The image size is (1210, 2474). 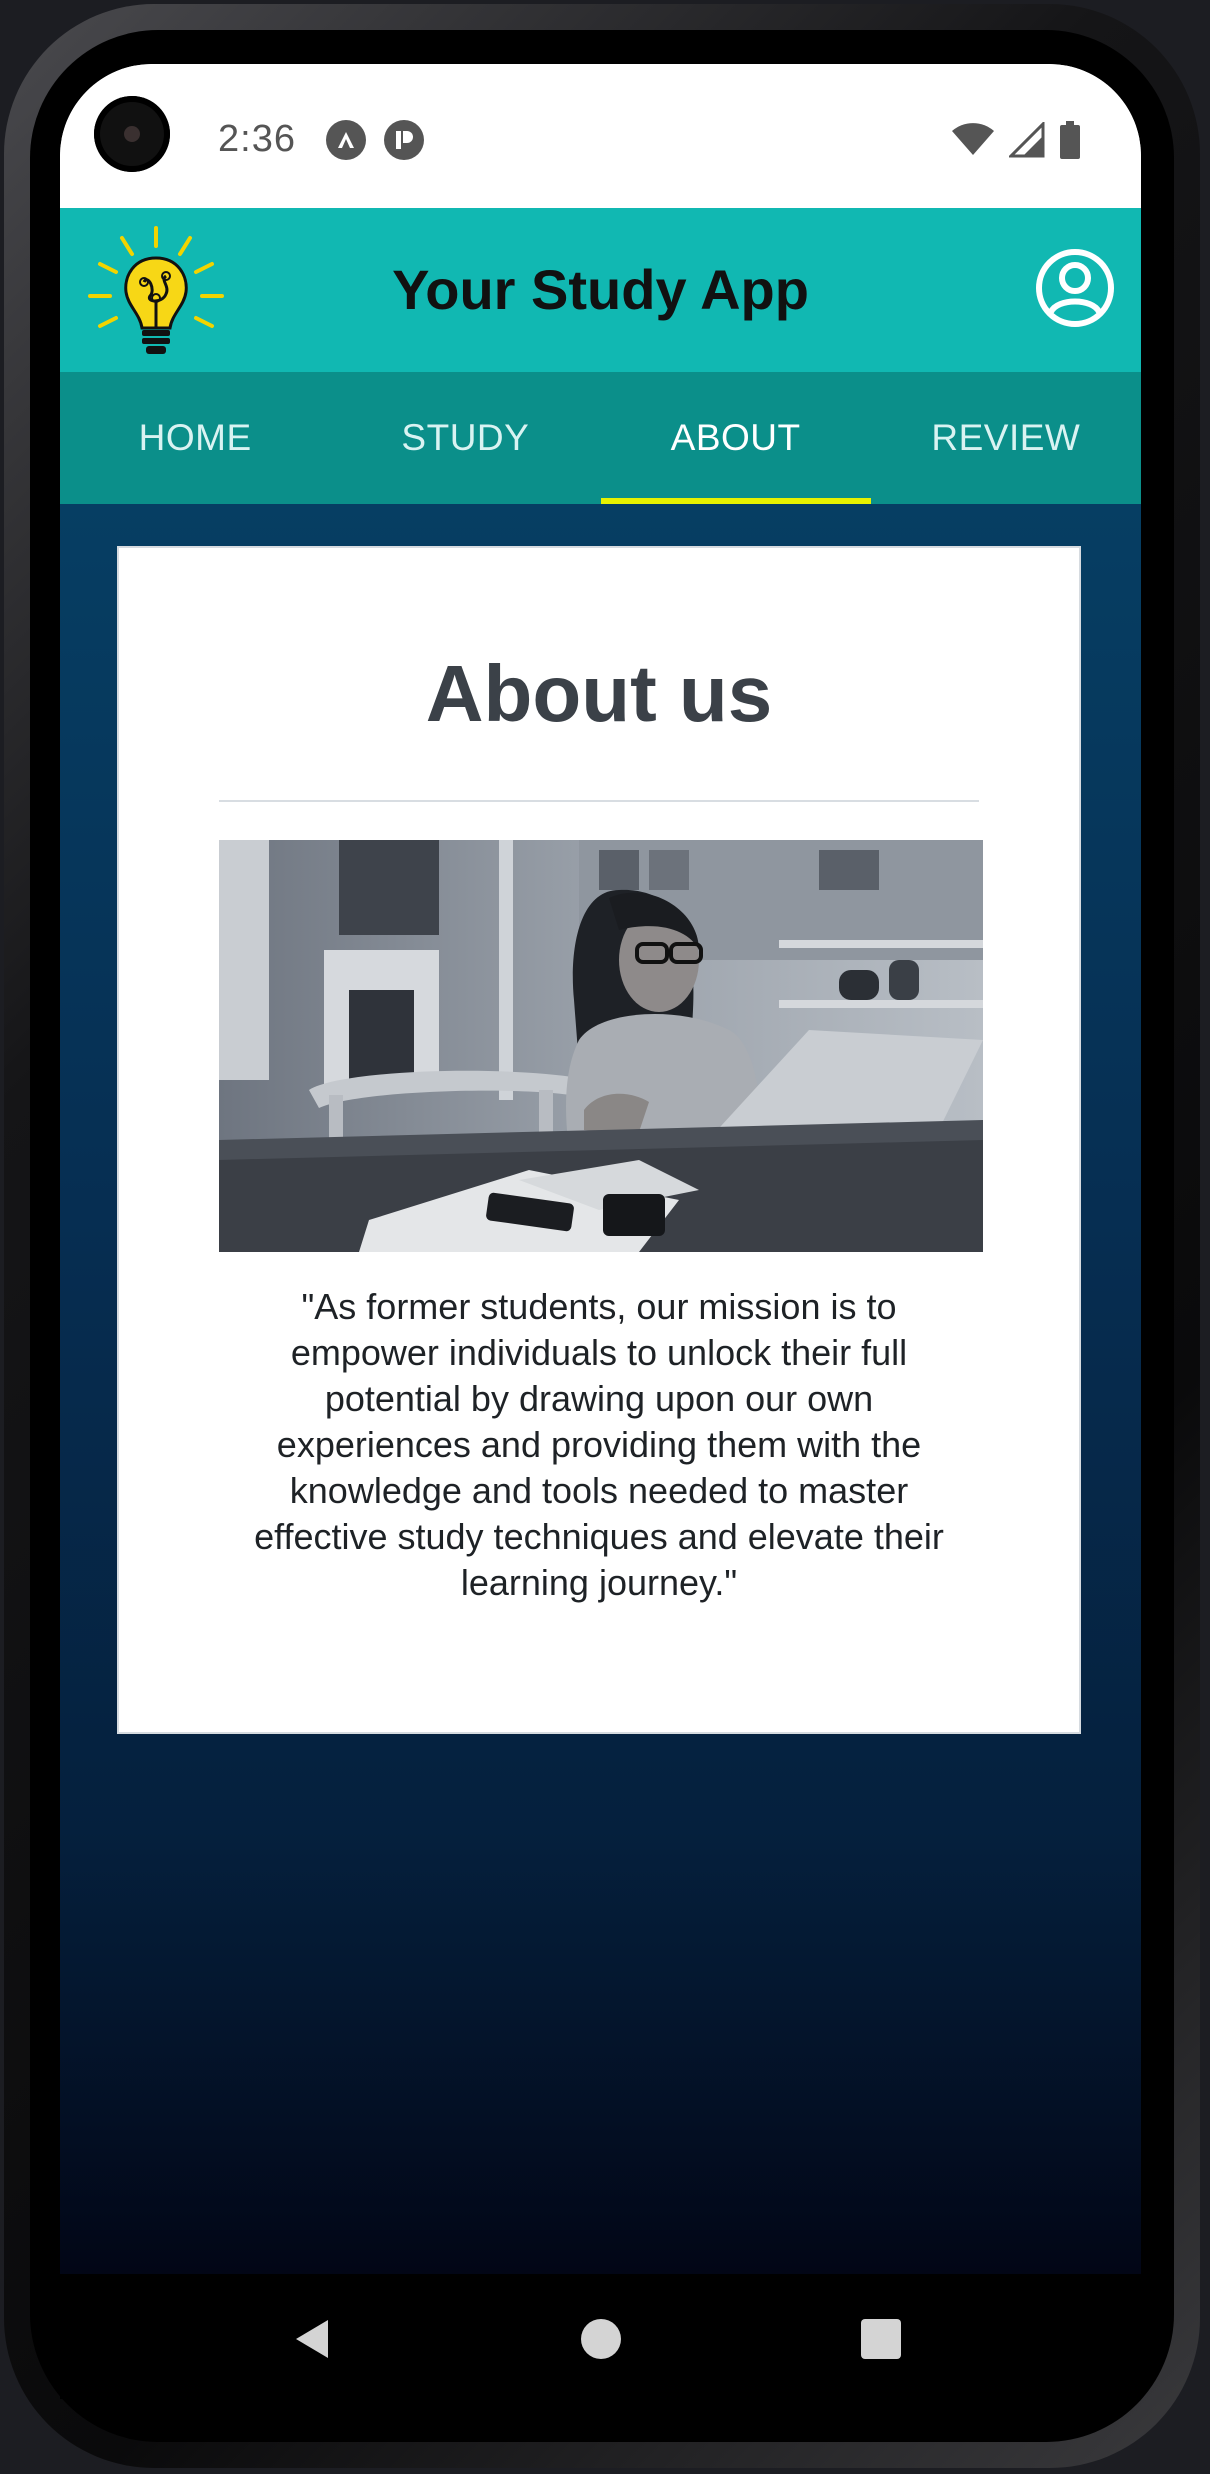 I want to click on about-photo, so click(x=601, y=1046).